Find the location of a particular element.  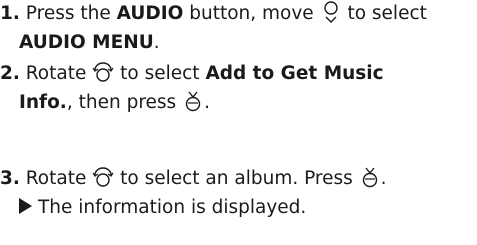

dial-move-down-icon is located at coordinates (331, 12).